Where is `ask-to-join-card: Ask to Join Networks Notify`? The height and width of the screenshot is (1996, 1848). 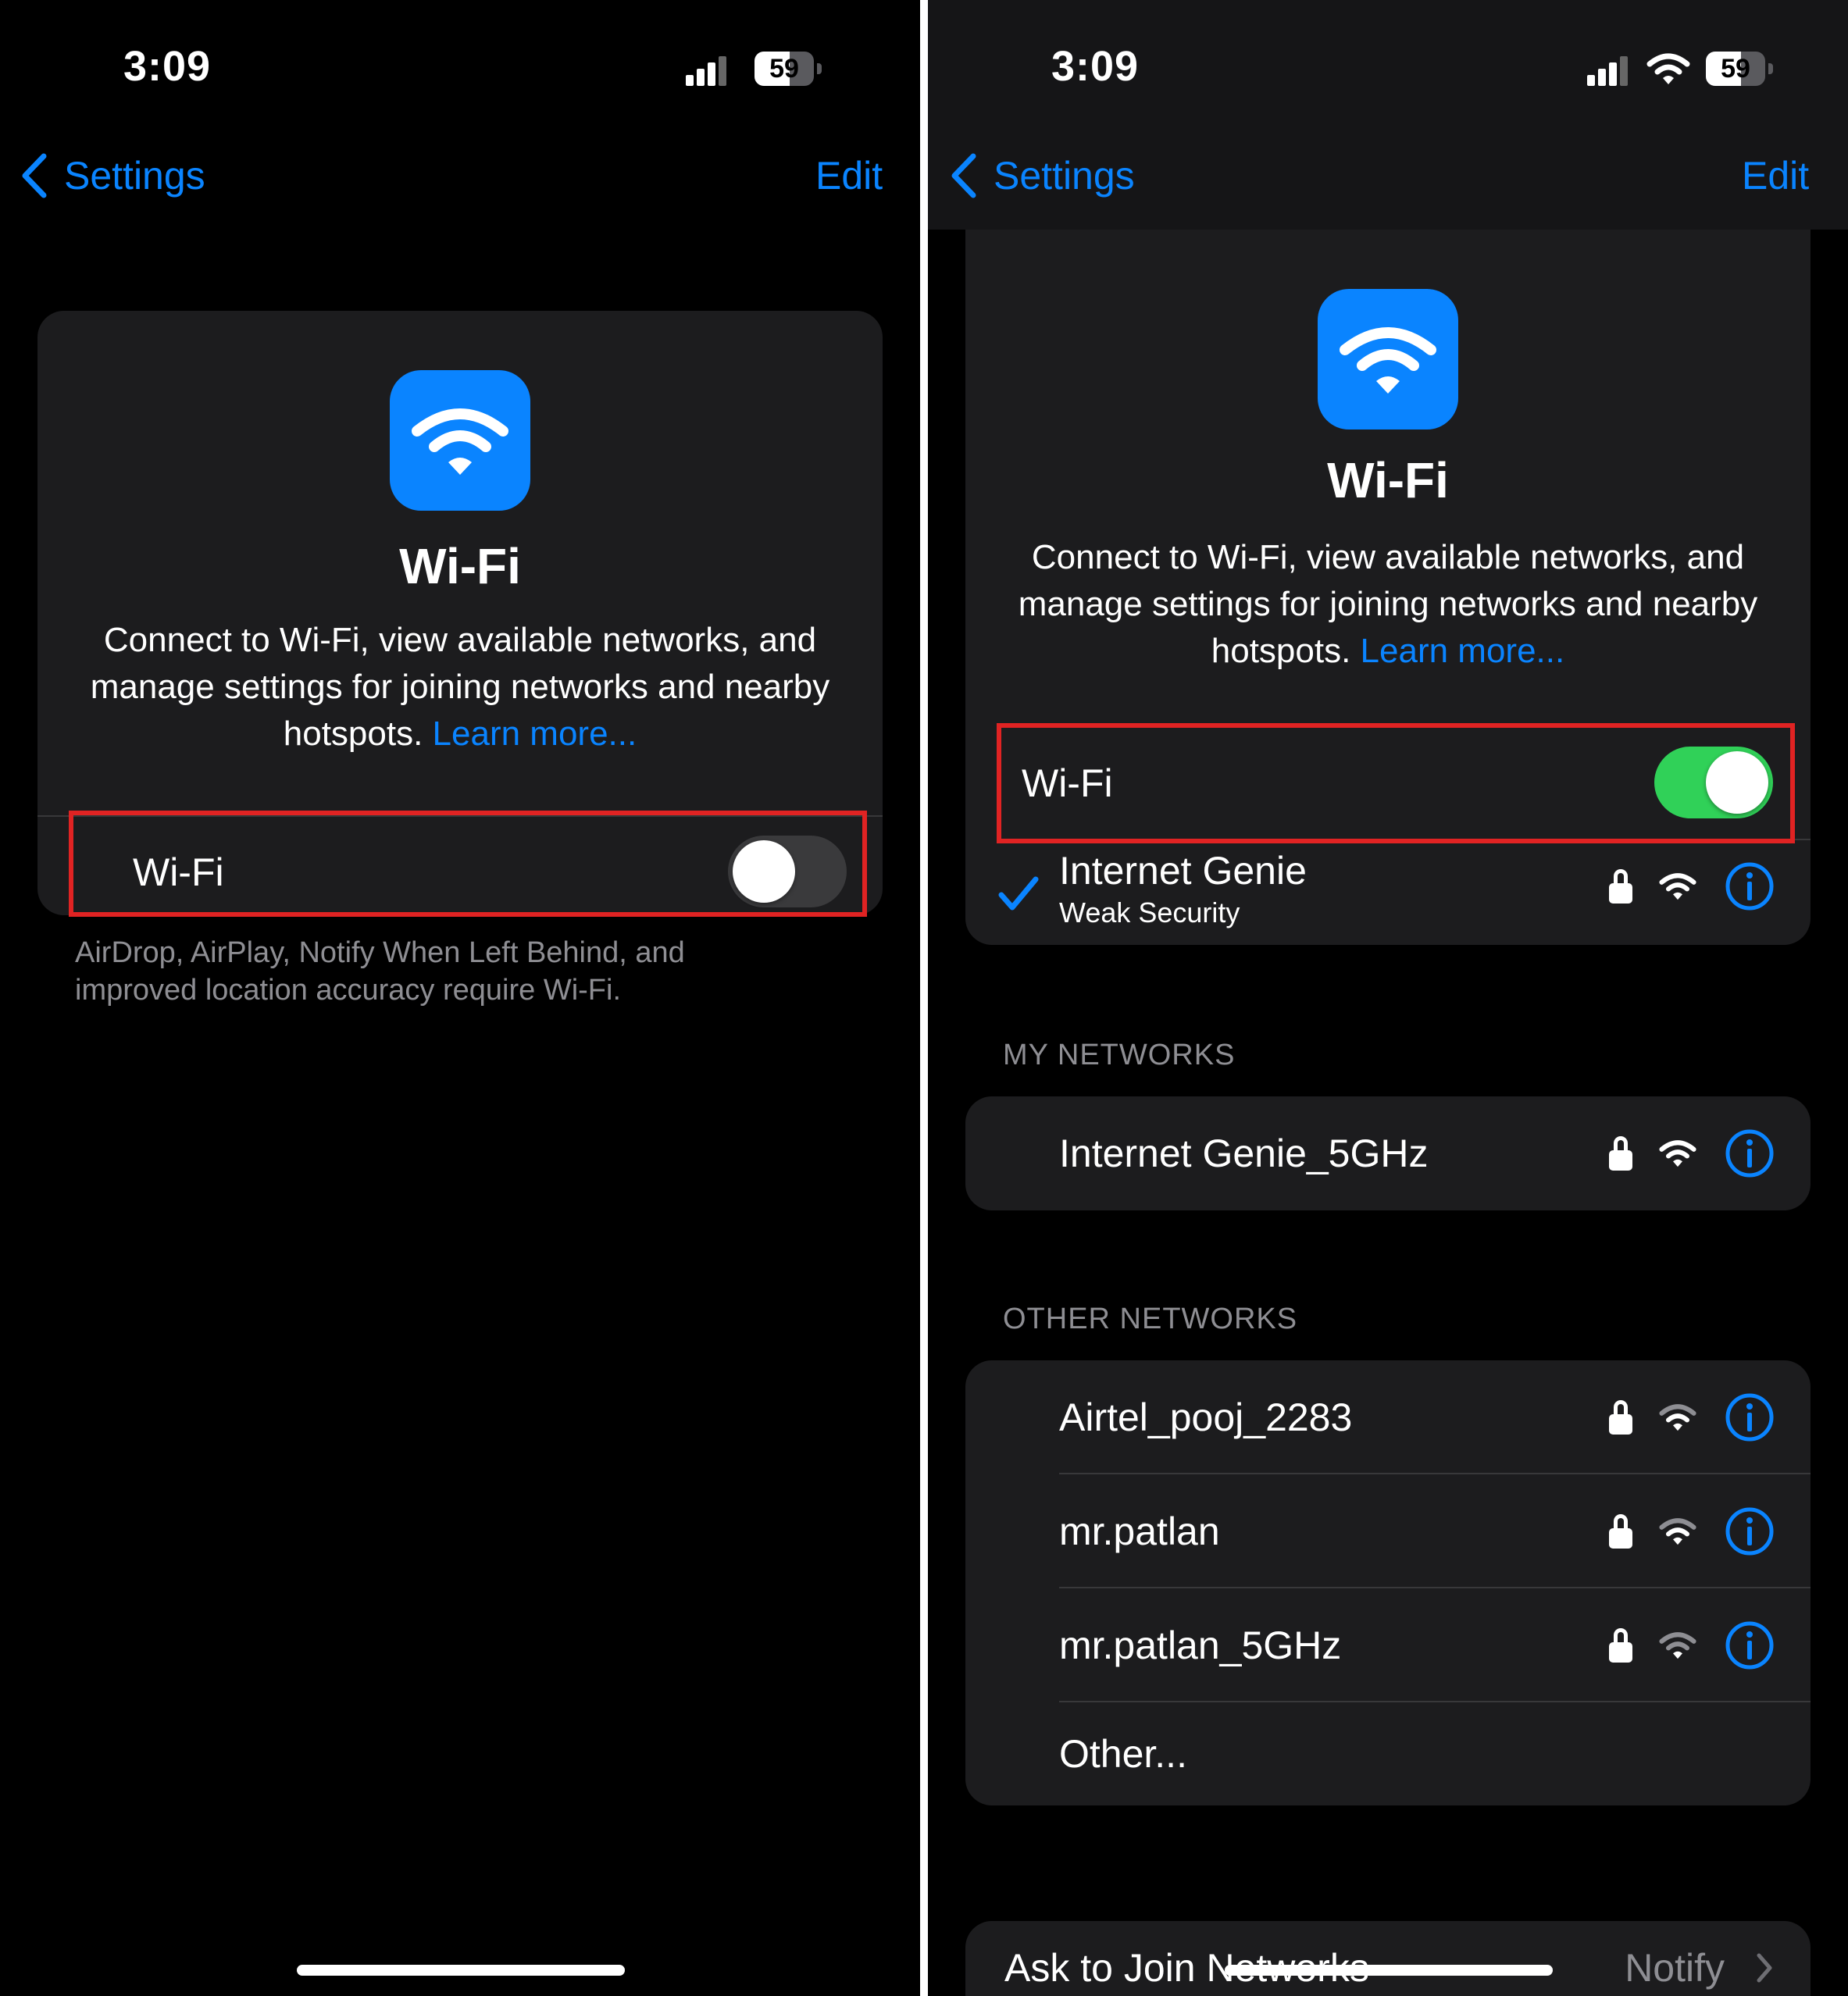 ask-to-join-card: Ask to Join Networks Notify is located at coordinates (1388, 1958).